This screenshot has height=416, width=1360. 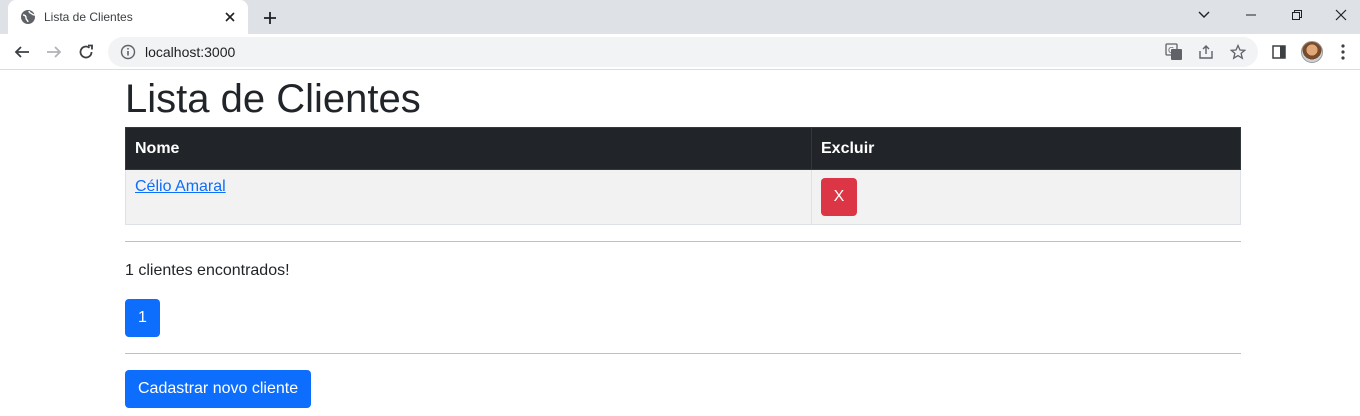 I want to click on new-tab-button, so click(x=270, y=18).